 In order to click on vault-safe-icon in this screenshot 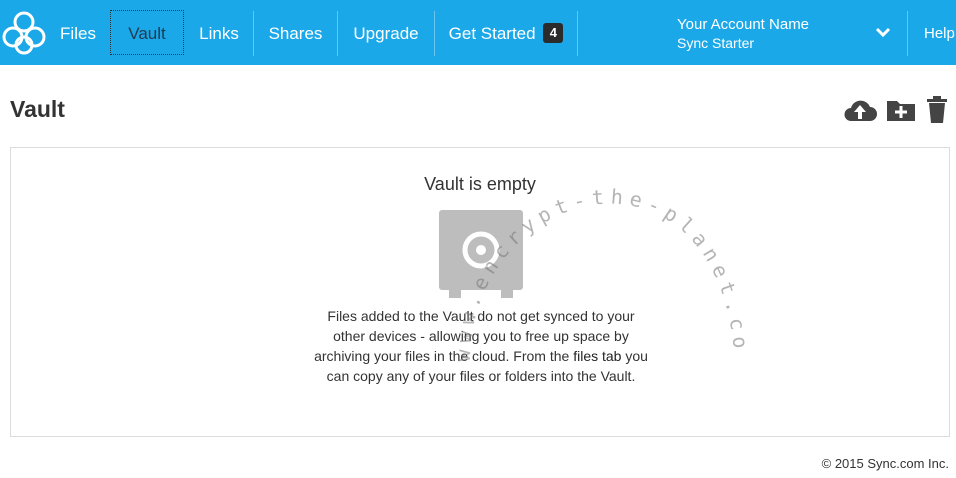, I will do `click(481, 254)`.